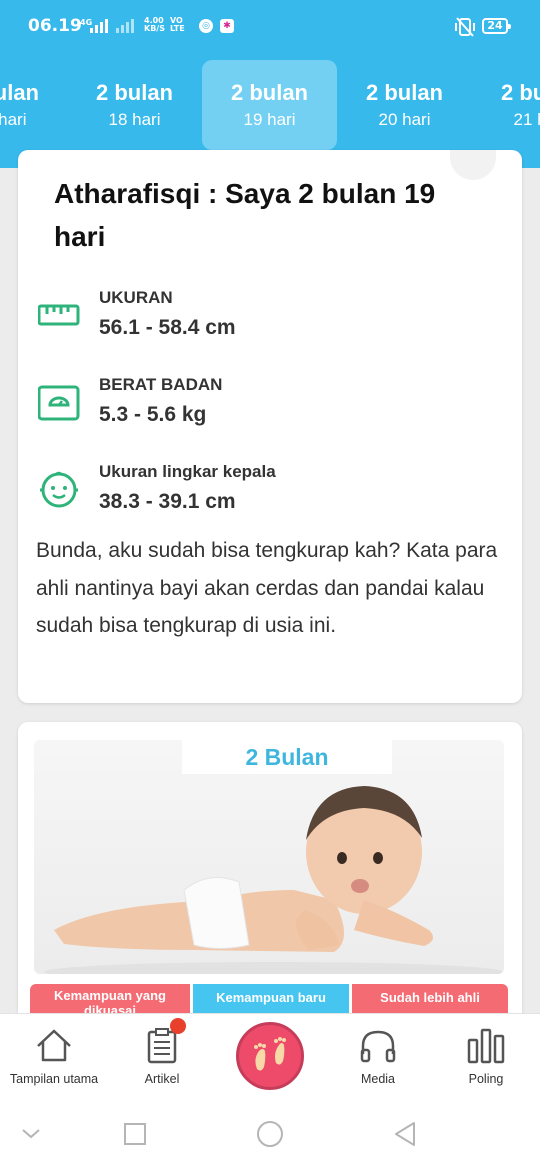 This screenshot has width=540, height=1170. Describe the element at coordinates (153, 414) in the screenshot. I see `metric-value: 5.3 - 5.6 kg` at that location.